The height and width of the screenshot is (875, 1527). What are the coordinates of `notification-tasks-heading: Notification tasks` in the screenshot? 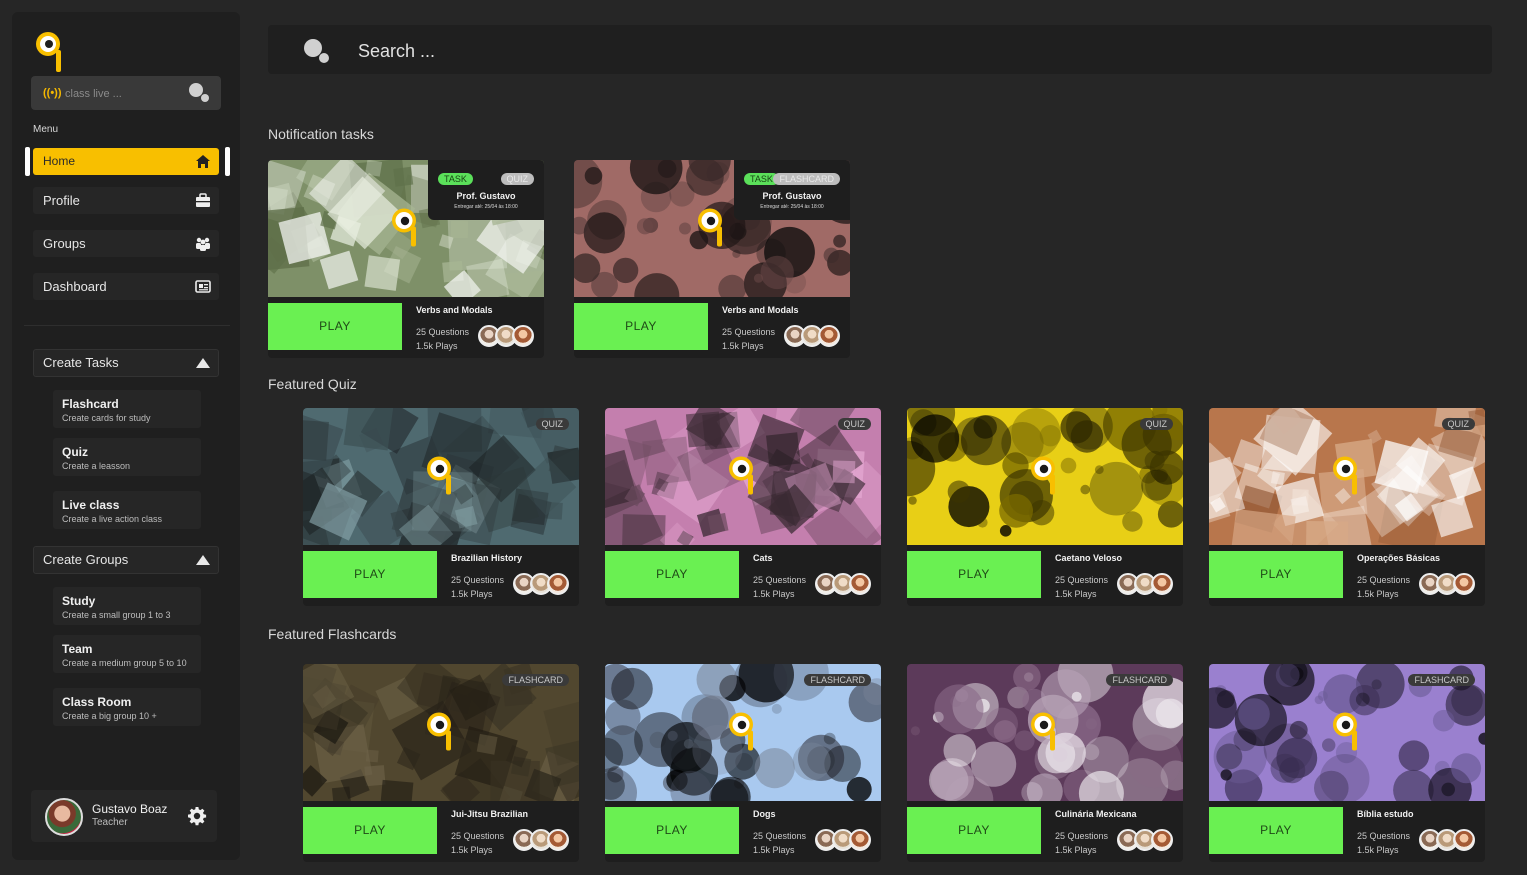 It's located at (321, 134).